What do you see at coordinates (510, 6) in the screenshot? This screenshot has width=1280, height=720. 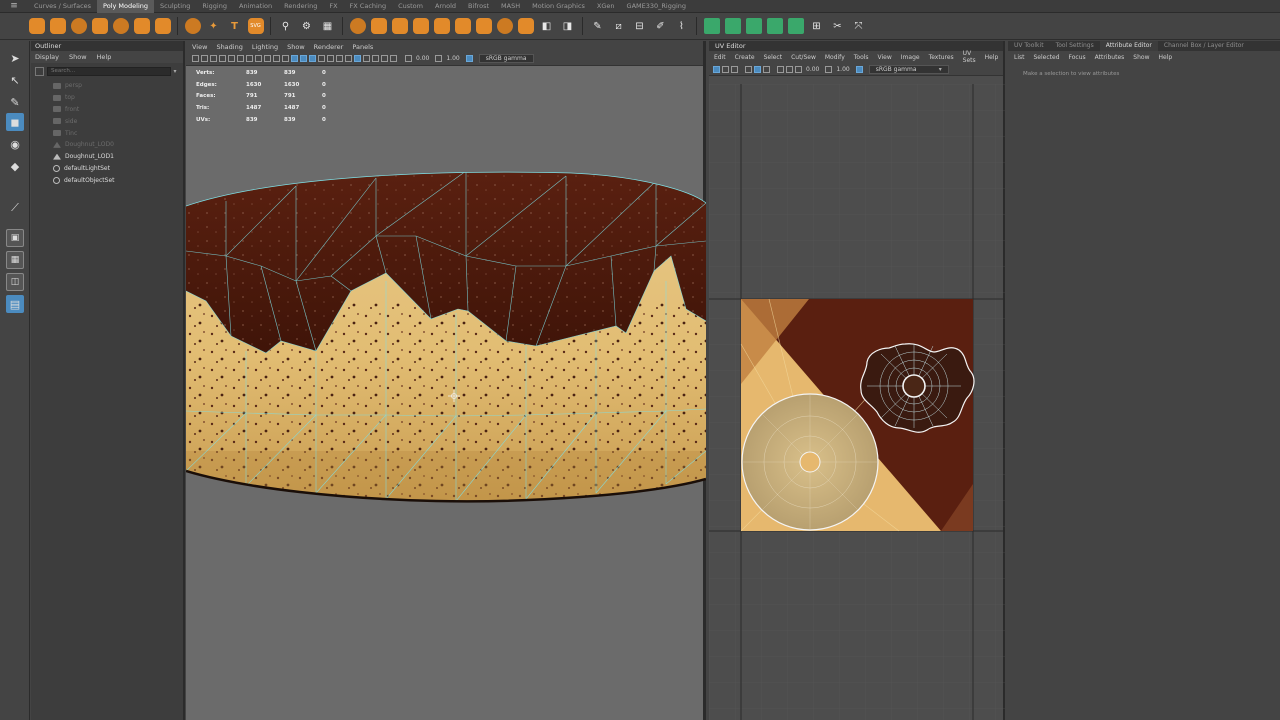 I see `shelf-tab-mash: MASH` at bounding box center [510, 6].